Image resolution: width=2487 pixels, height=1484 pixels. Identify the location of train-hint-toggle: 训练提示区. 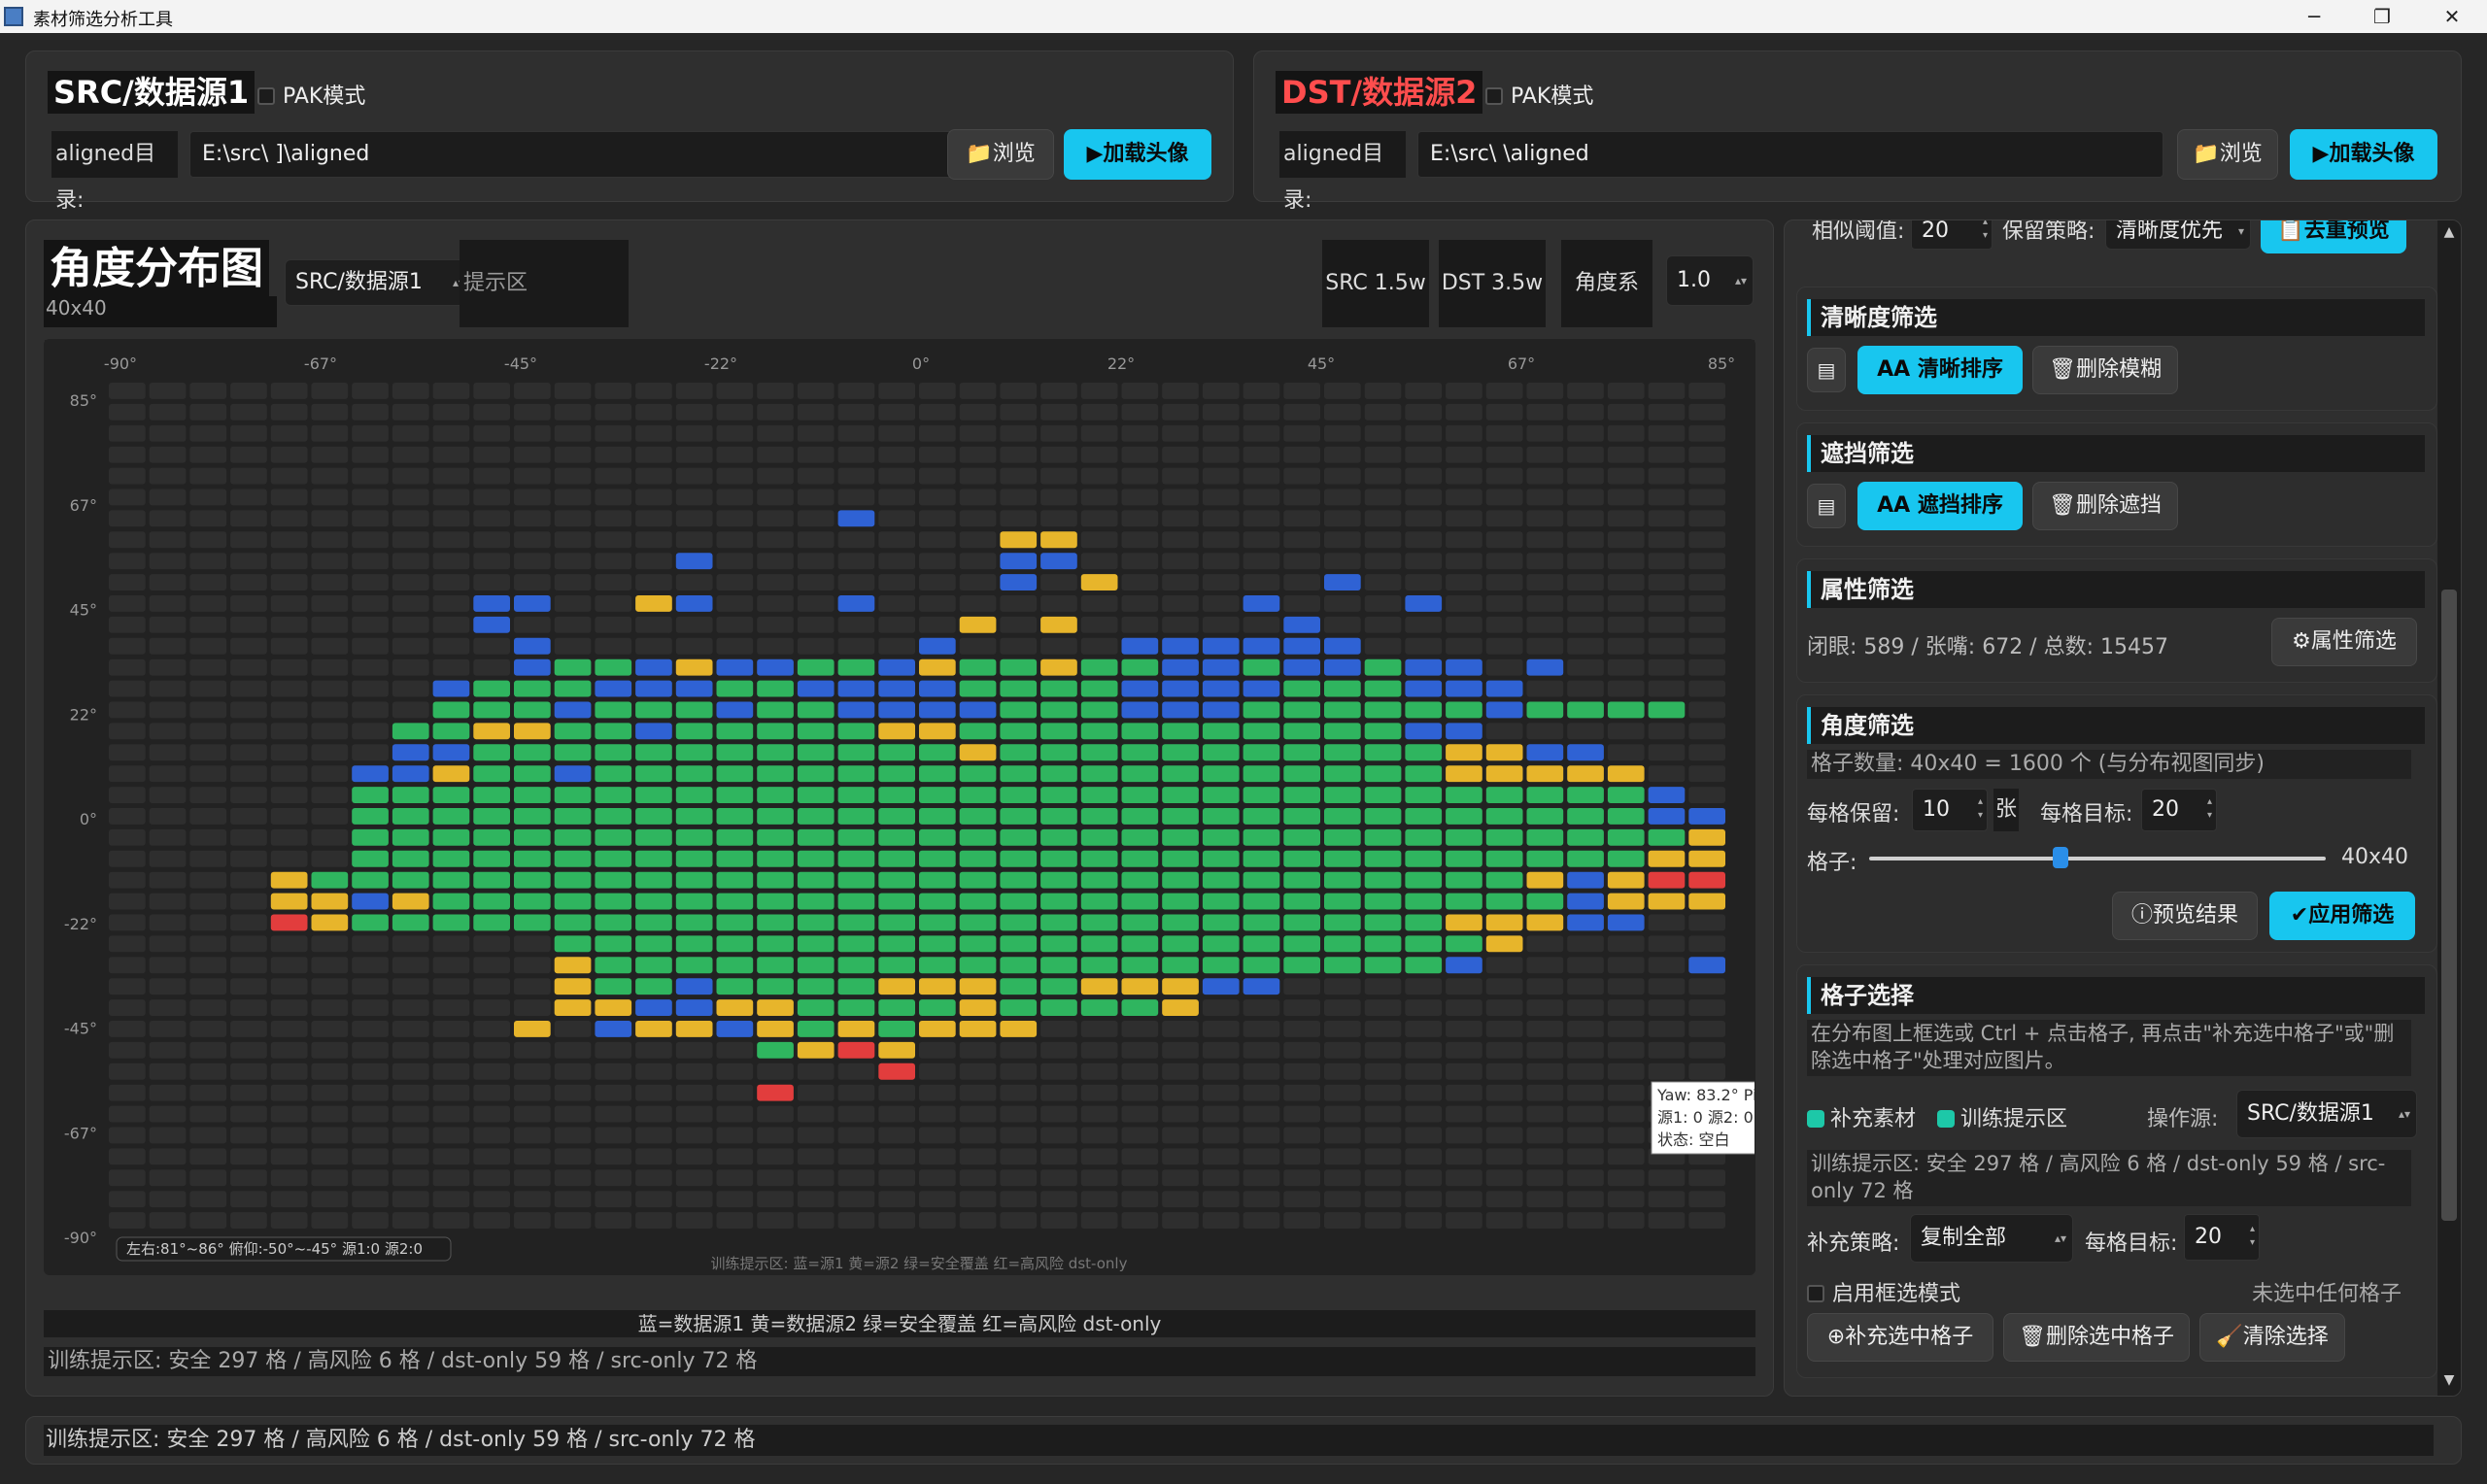
(2002, 1116).